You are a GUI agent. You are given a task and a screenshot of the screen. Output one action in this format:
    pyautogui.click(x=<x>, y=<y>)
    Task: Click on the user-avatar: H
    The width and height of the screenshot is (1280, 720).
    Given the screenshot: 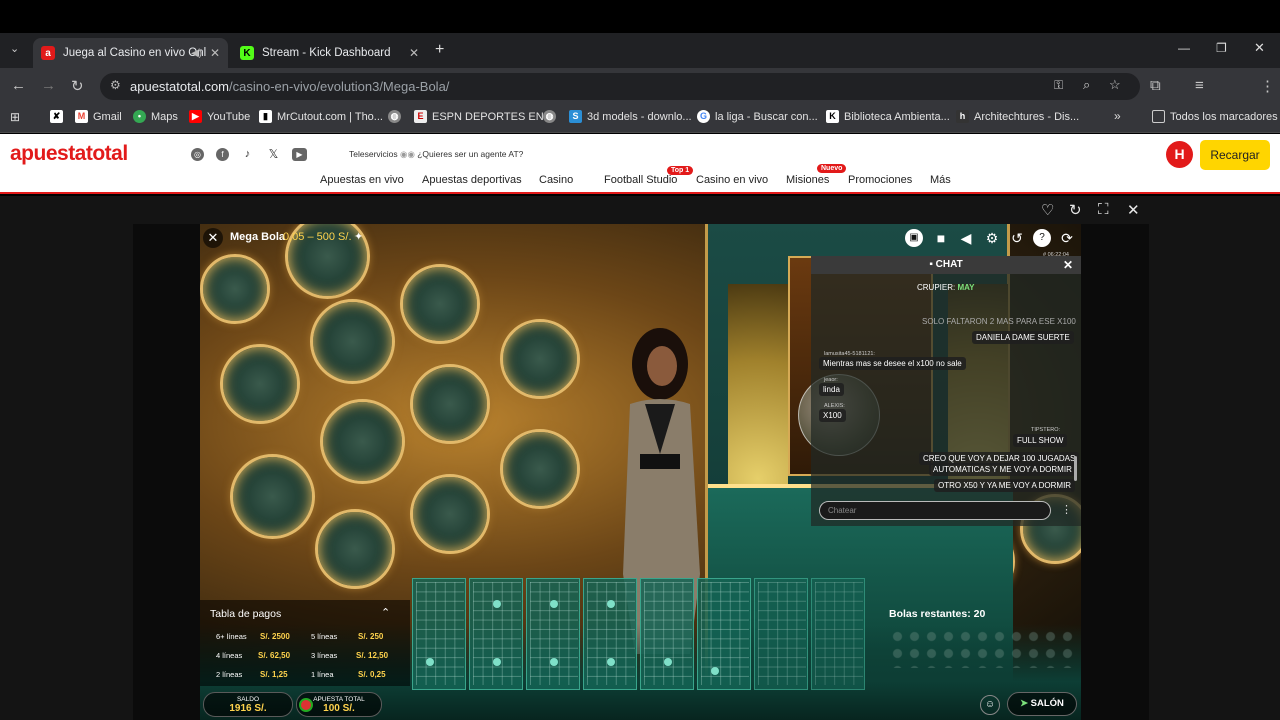 What is the action you would take?
    pyautogui.click(x=1179, y=154)
    